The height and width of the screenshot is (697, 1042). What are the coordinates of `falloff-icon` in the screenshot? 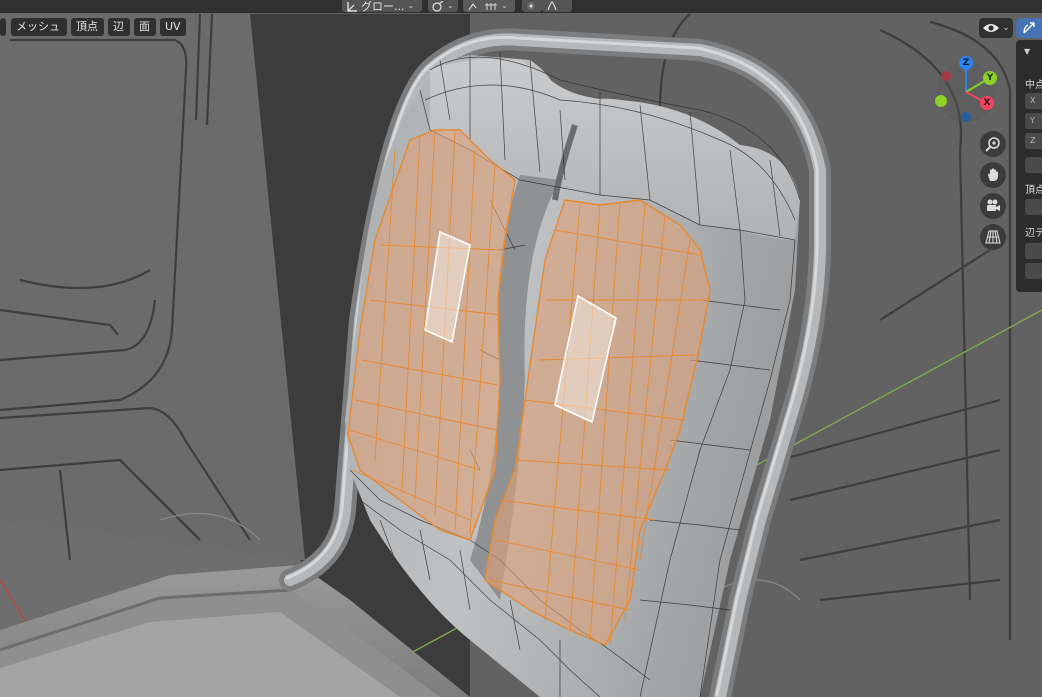 It's located at (552, 6).